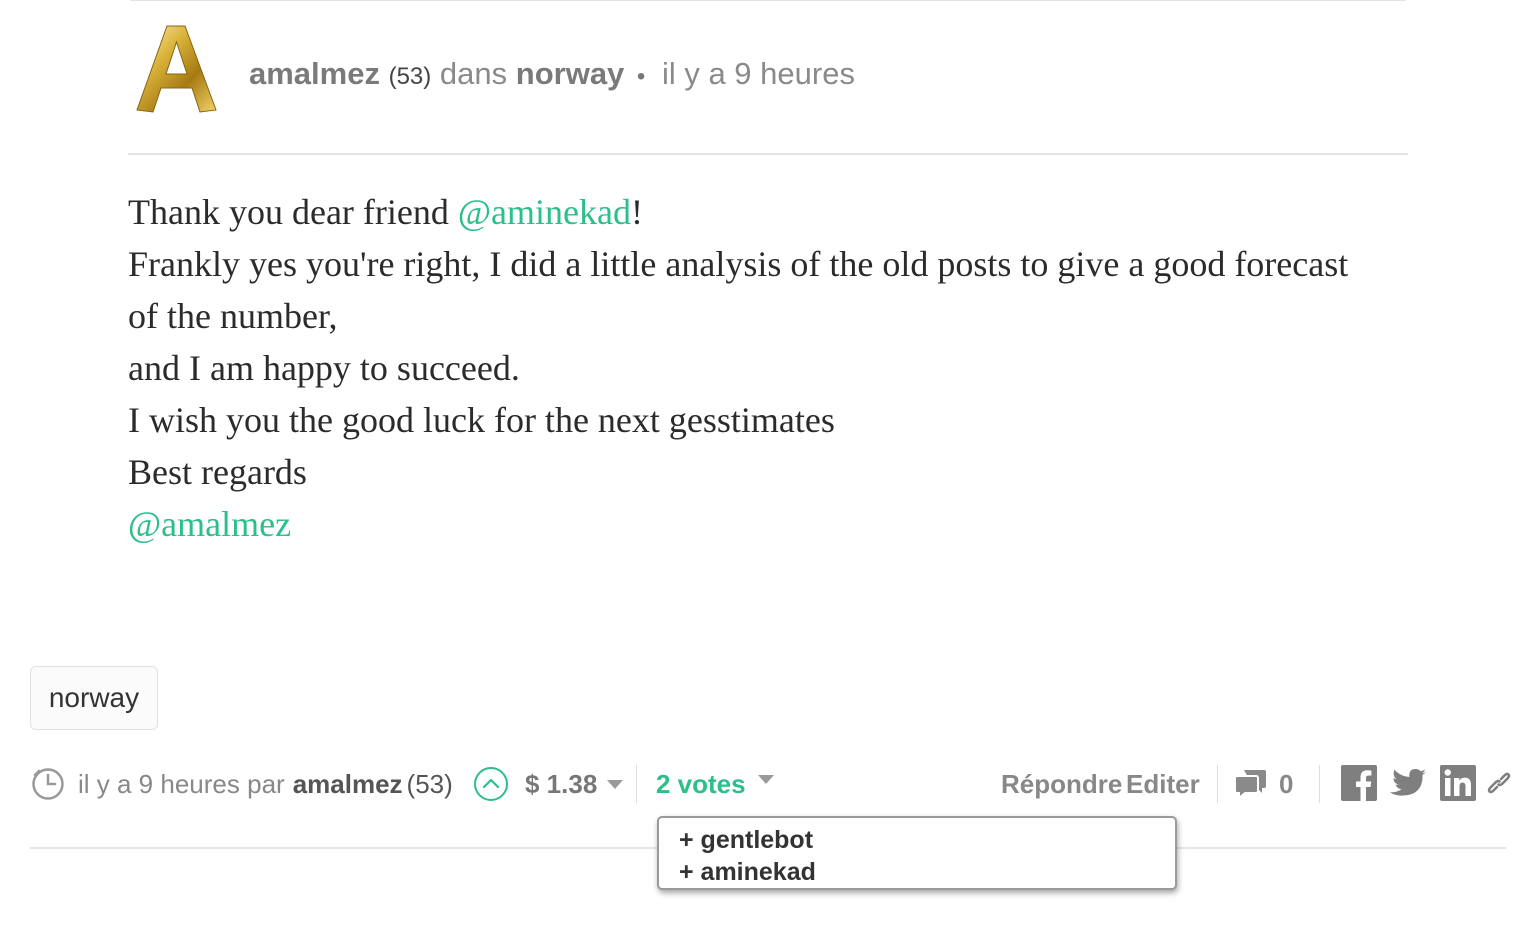 The height and width of the screenshot is (946, 1536). I want to click on author-avatar, so click(176, 70).